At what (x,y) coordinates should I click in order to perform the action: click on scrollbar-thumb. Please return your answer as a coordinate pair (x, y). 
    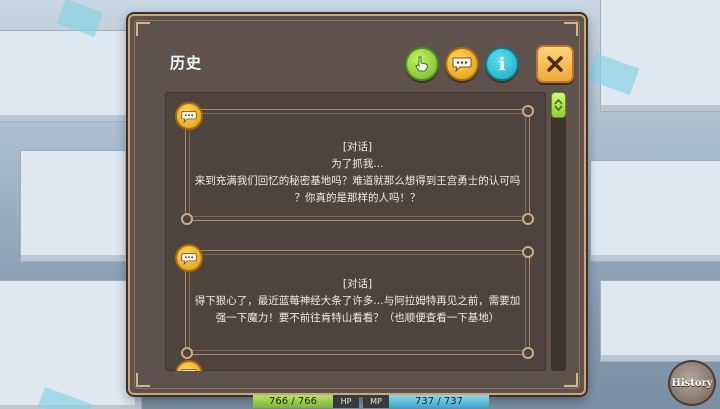
    Looking at the image, I should click on (558, 105).